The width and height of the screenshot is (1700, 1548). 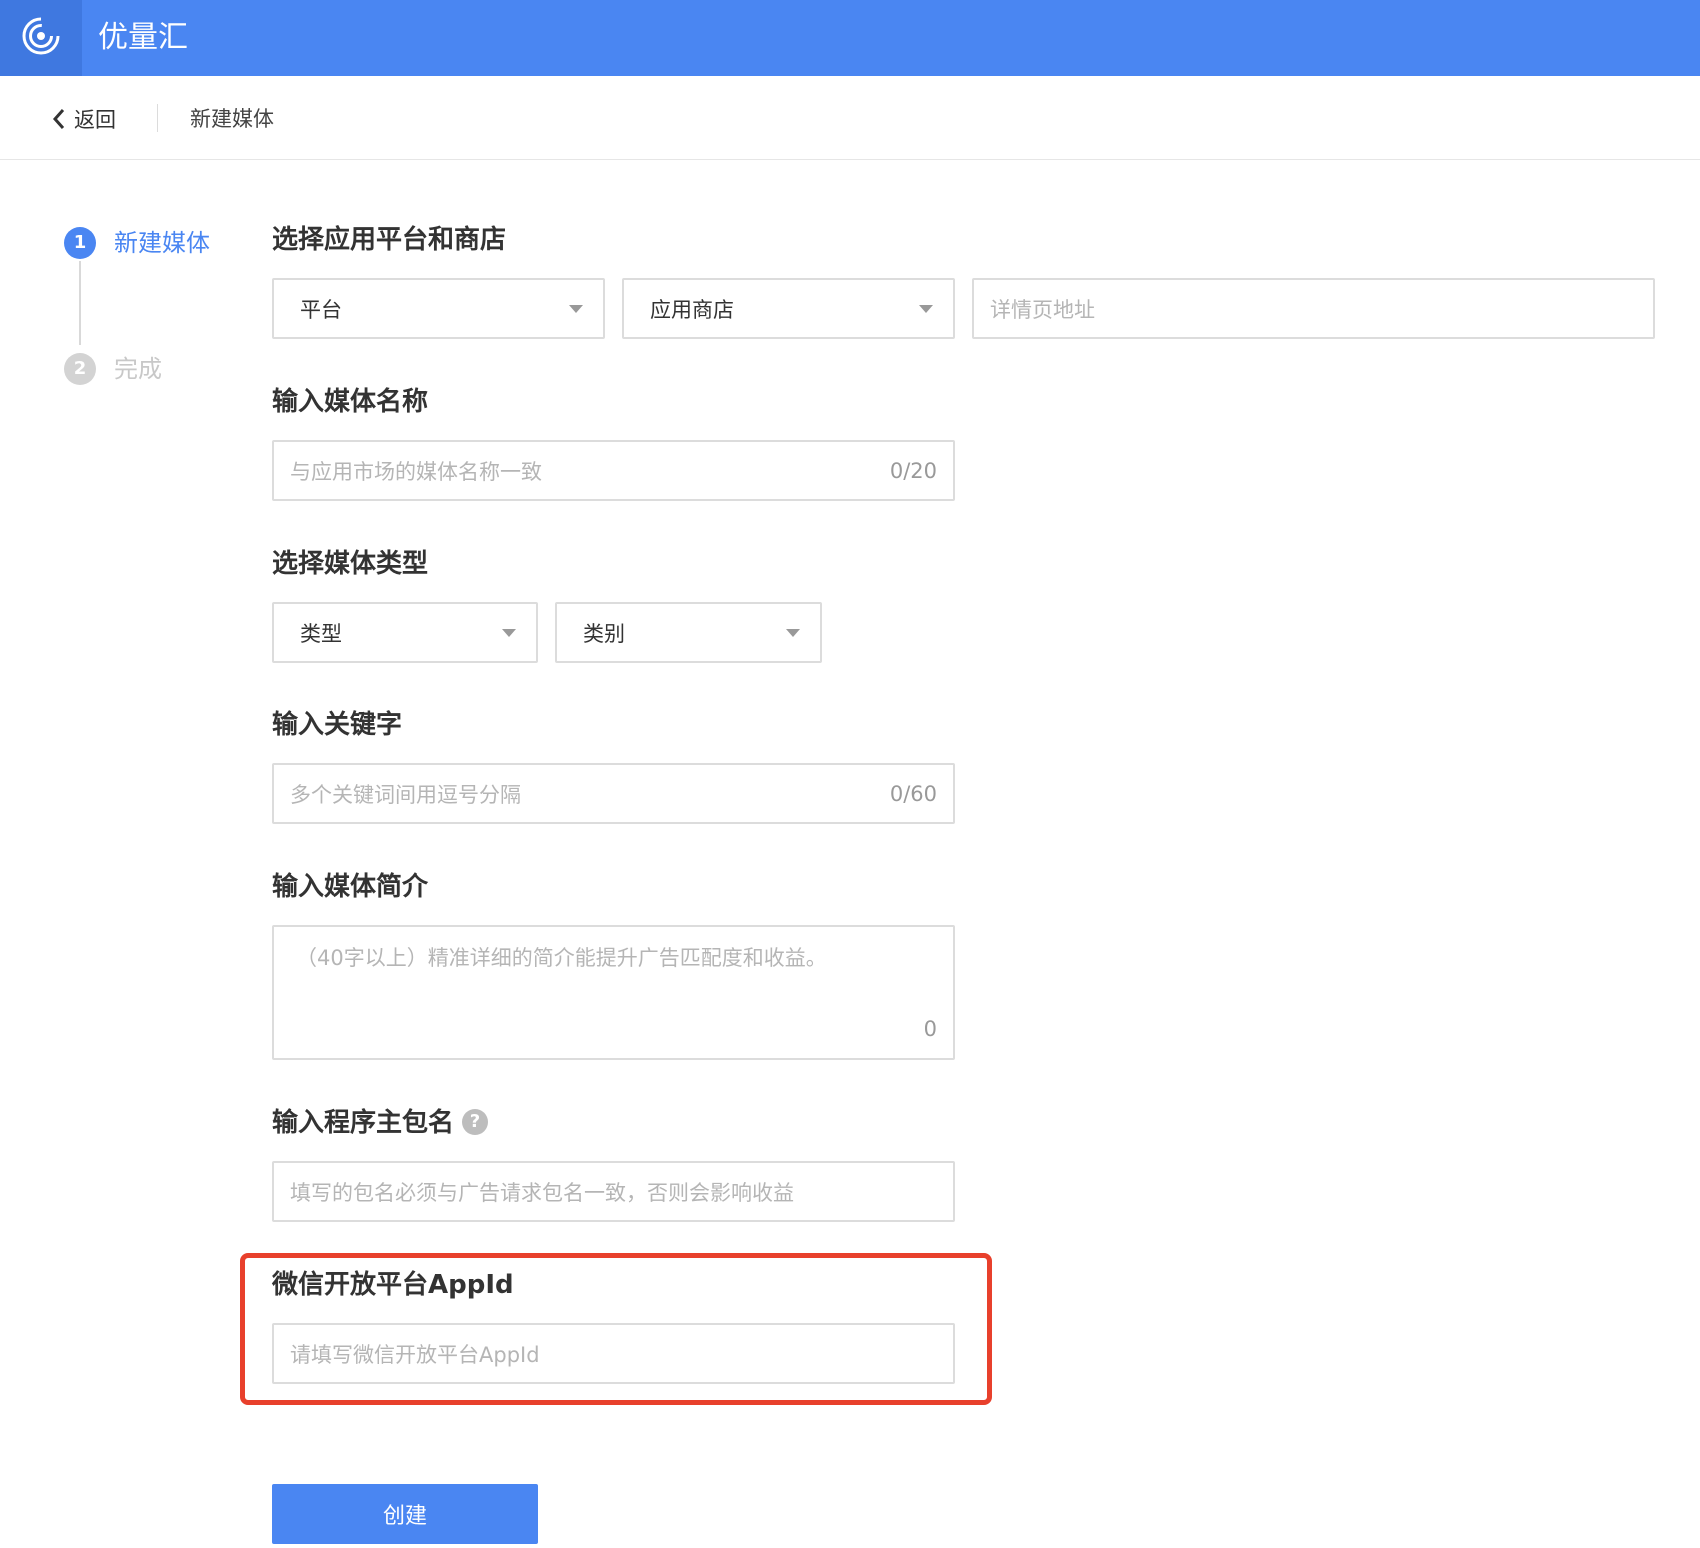 I want to click on create-button: 创建, so click(x=405, y=1514).